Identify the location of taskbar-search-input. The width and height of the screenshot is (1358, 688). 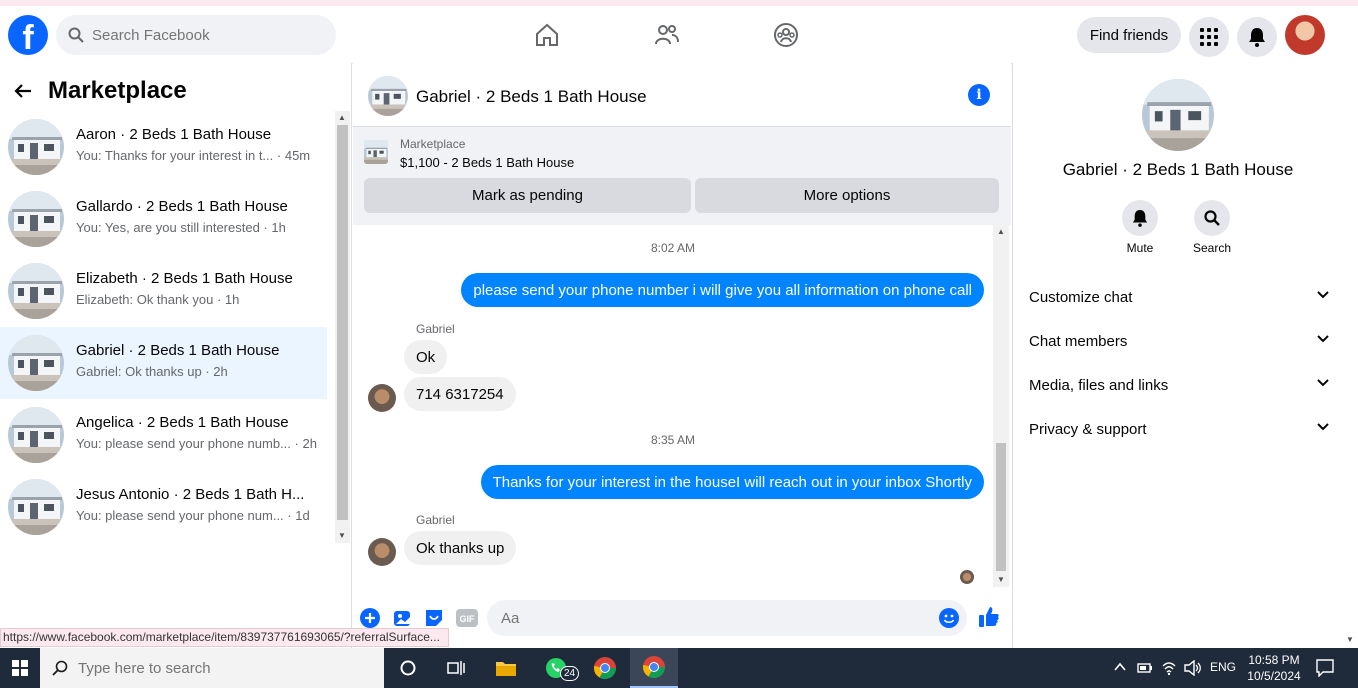
(218, 668).